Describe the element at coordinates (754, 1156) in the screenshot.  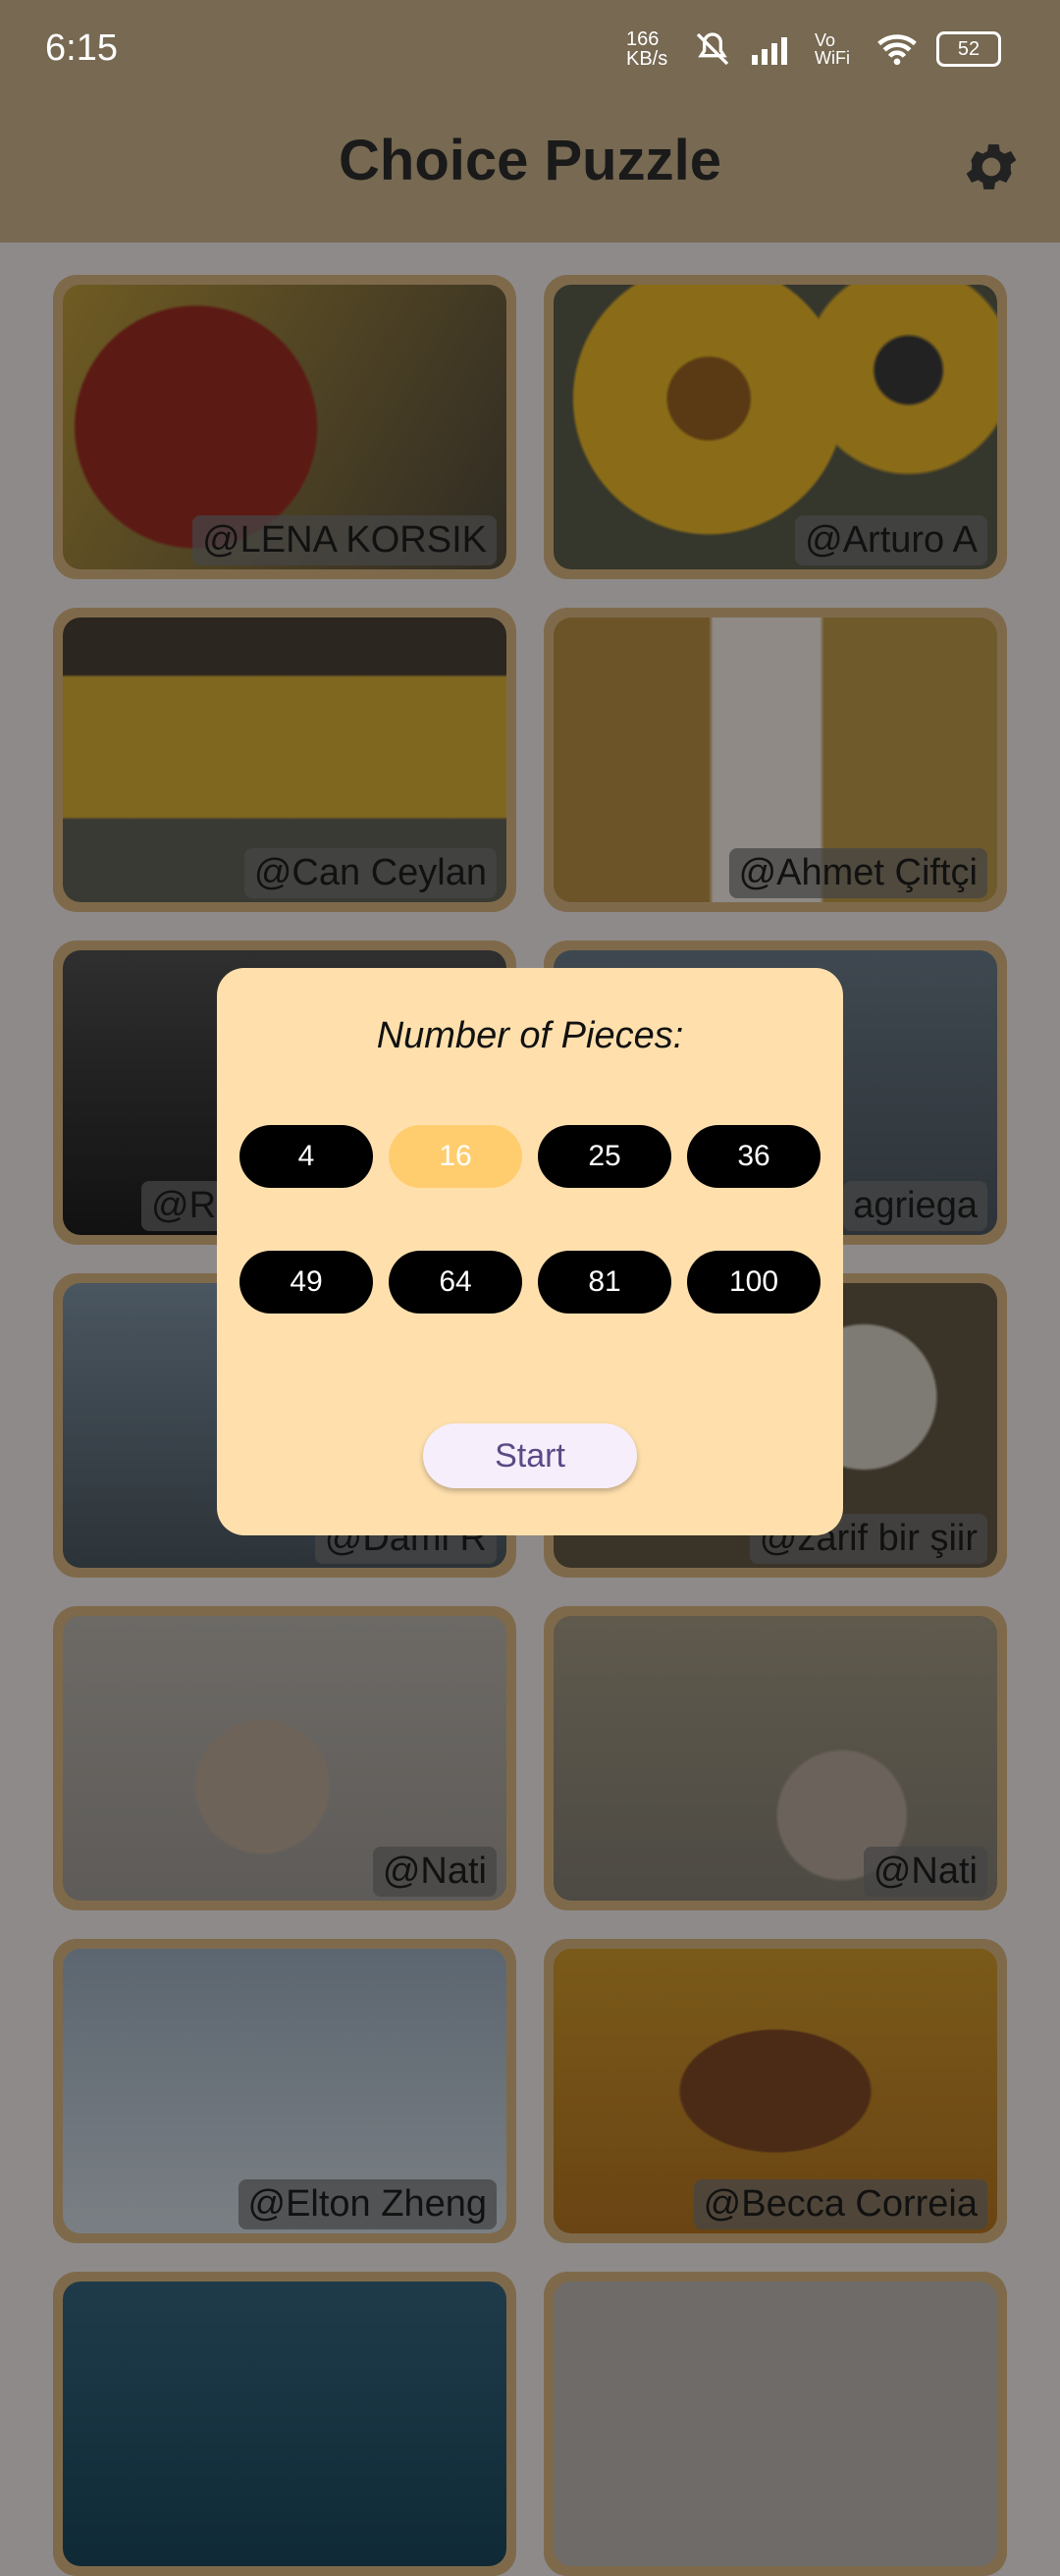
I see `pieces-option-36: 36` at that location.